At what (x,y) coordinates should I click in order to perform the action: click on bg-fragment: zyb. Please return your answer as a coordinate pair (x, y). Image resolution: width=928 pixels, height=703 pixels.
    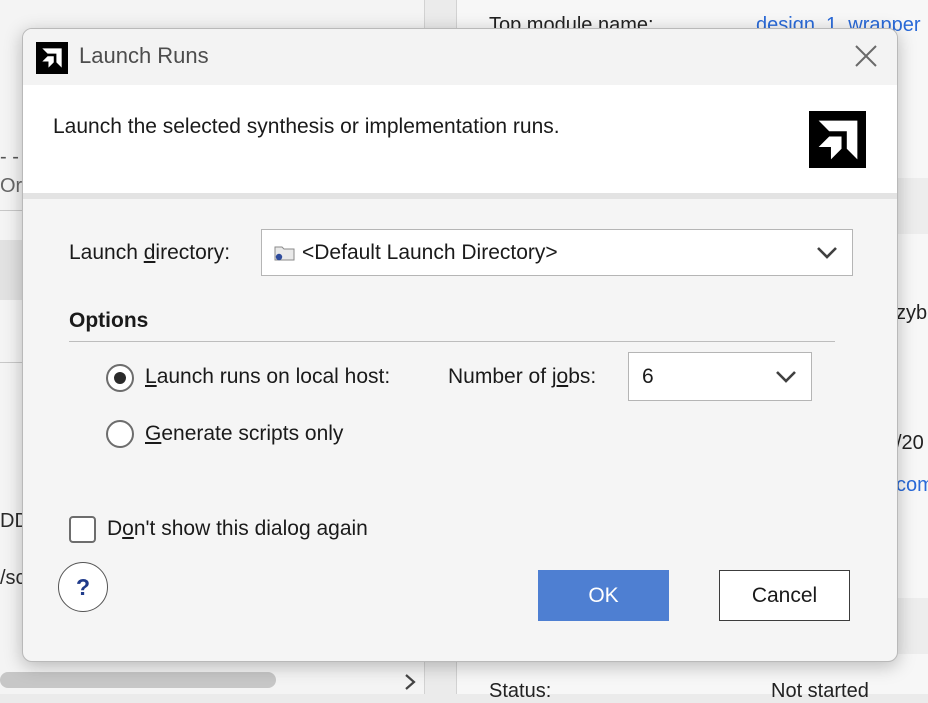
    Looking at the image, I should click on (912, 313).